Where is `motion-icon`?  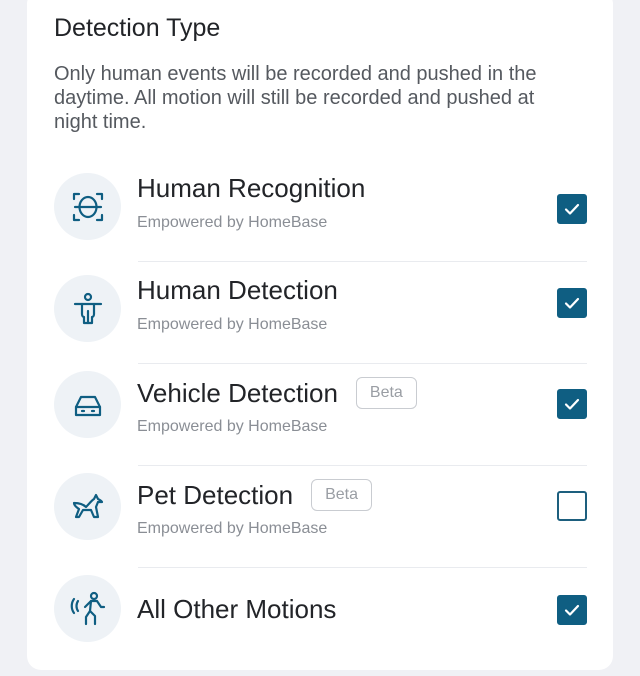
motion-icon is located at coordinates (87, 608).